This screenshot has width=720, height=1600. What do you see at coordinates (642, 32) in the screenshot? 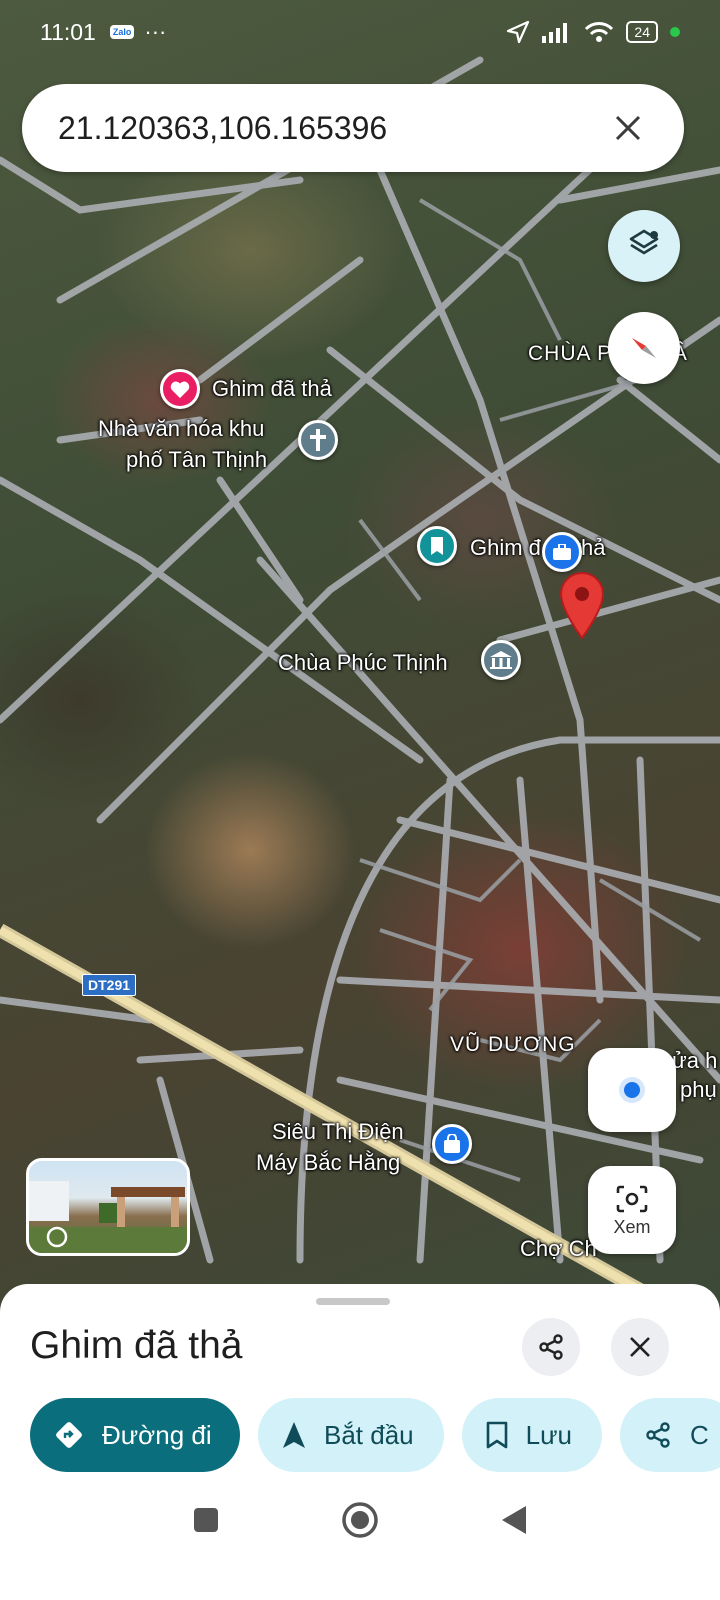
I see `battery-indicator: 24` at bounding box center [642, 32].